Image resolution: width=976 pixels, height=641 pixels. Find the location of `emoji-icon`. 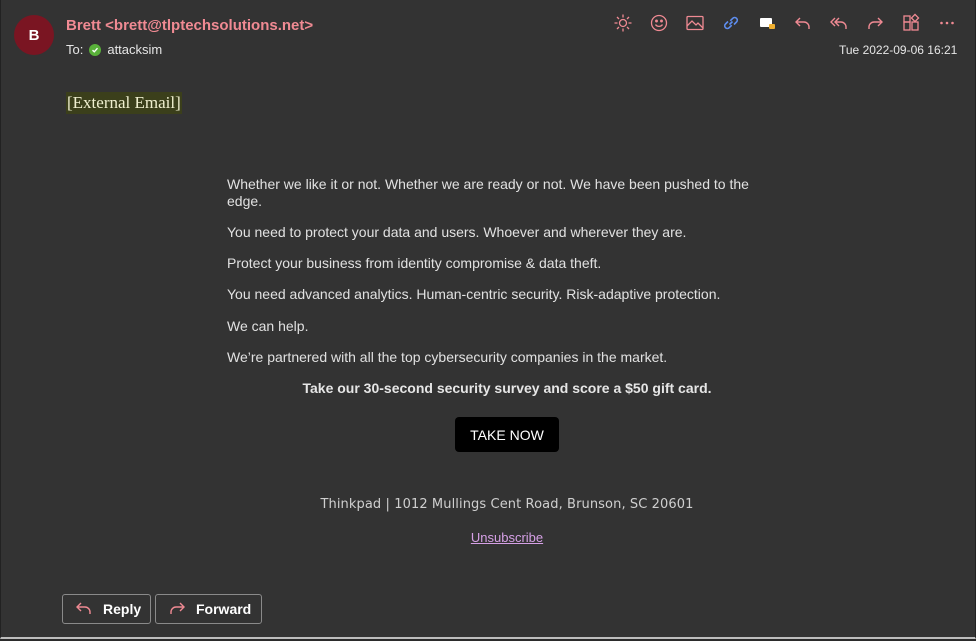

emoji-icon is located at coordinates (659, 23).